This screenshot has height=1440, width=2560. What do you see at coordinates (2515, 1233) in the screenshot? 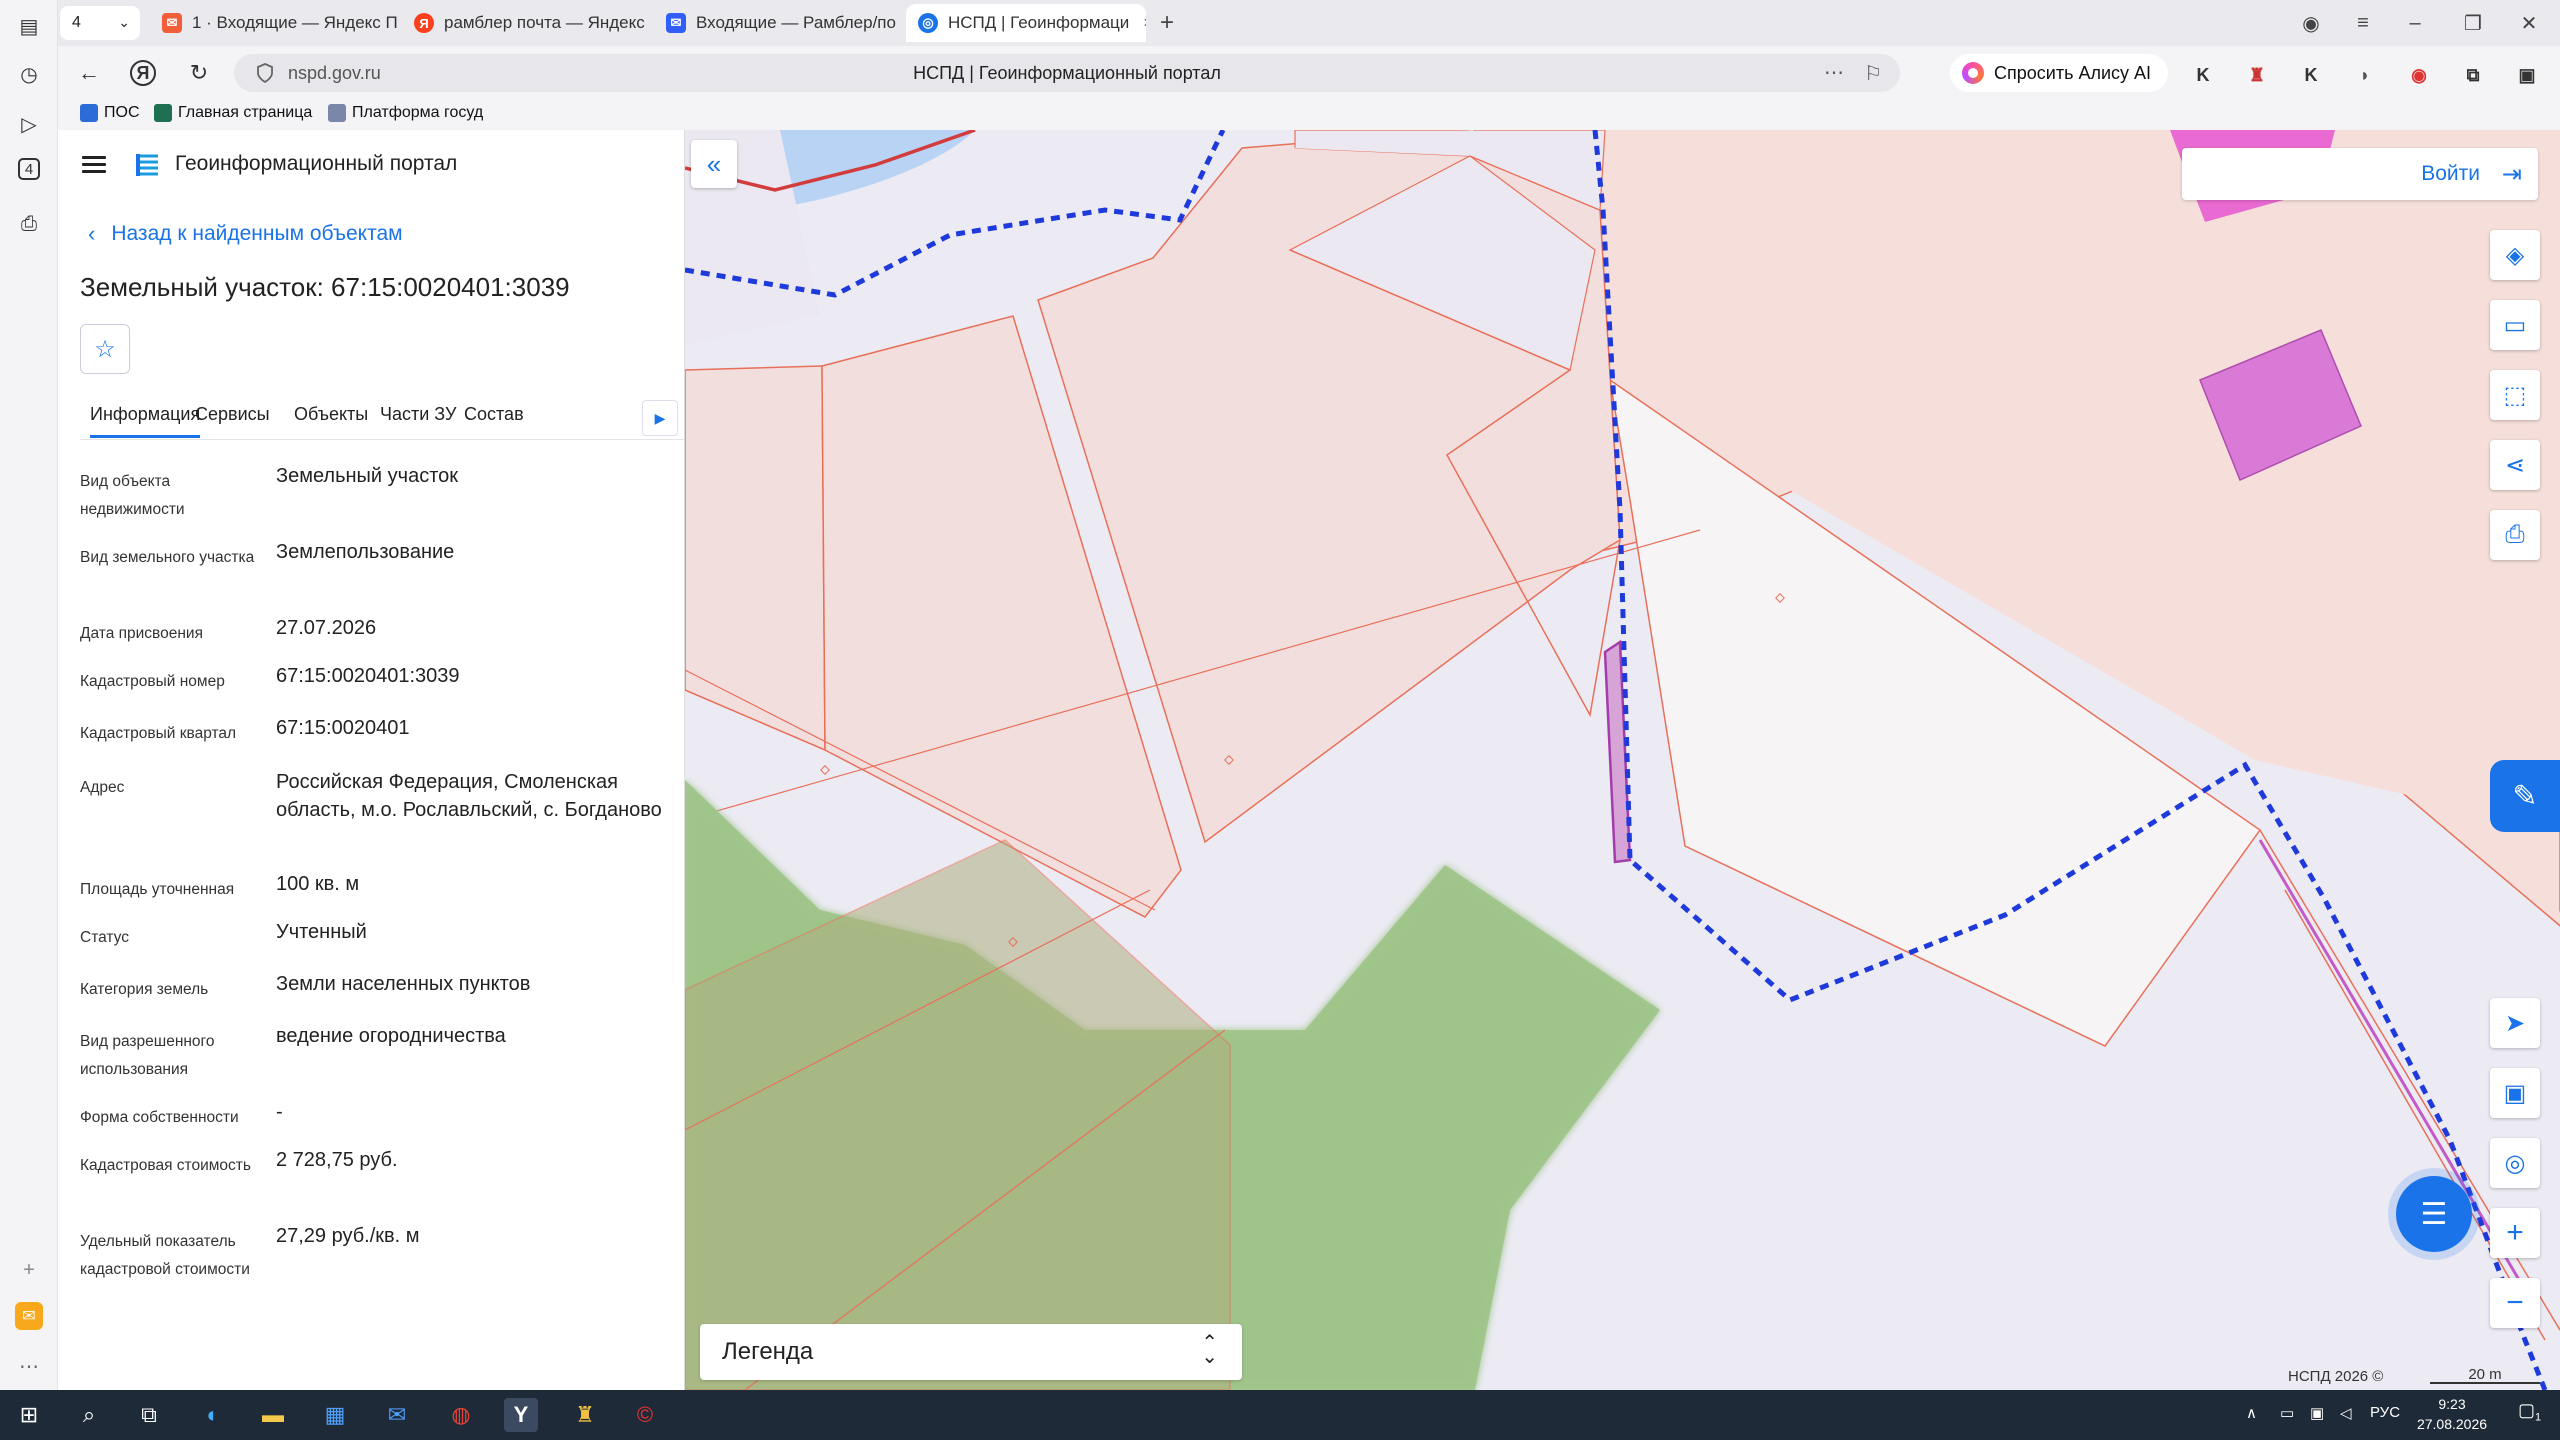
I see `zoom-in-button: +` at bounding box center [2515, 1233].